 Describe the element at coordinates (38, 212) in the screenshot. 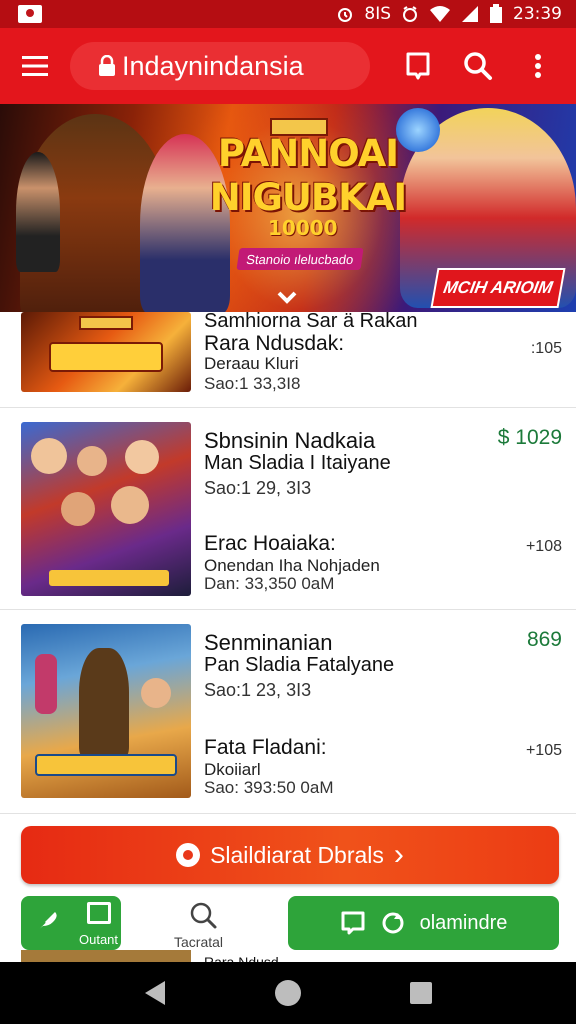

I see `hero-boy-image` at that location.